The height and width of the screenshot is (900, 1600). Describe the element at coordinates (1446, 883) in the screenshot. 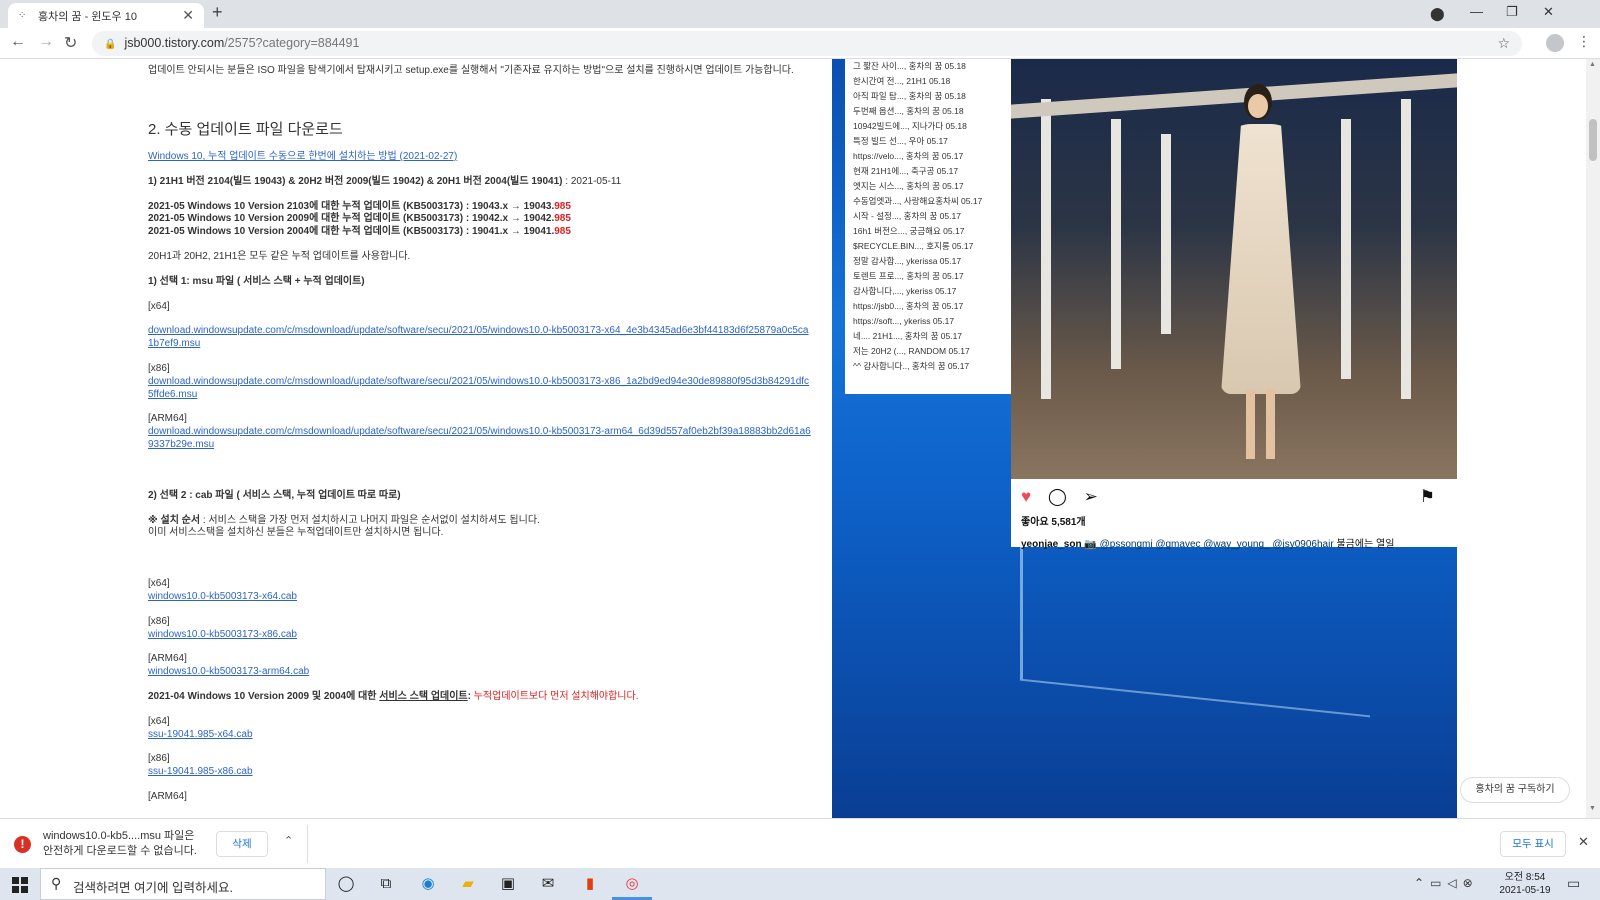

I see `system-tray: ⌃▭◁⊗` at that location.